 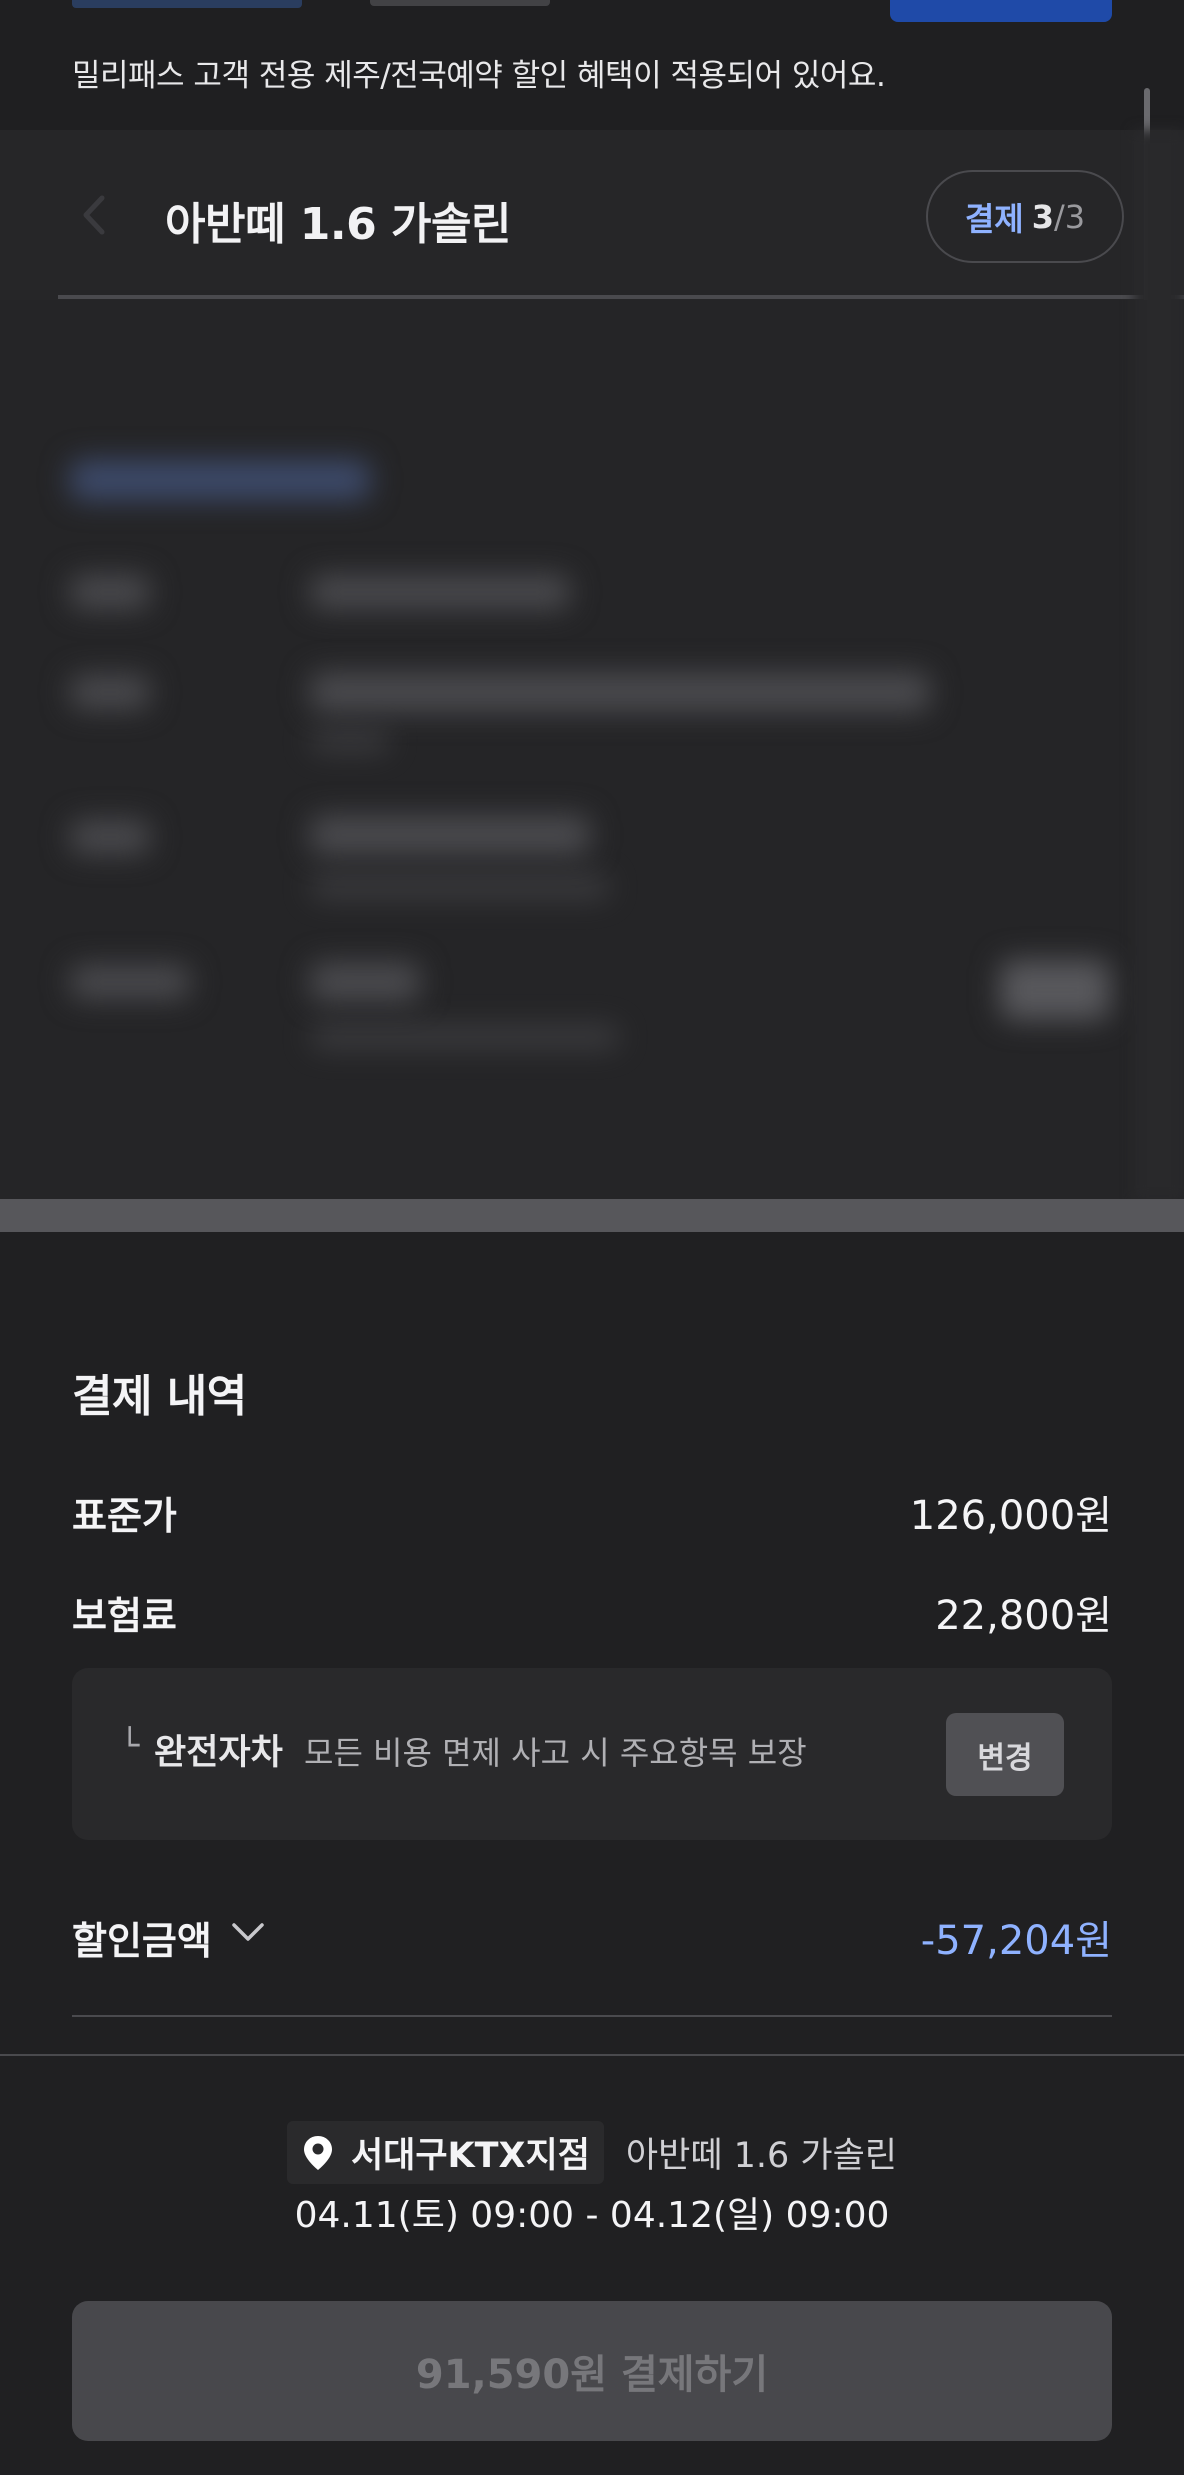 I want to click on payment-section-title: 결제 내역, so click(x=159, y=1396).